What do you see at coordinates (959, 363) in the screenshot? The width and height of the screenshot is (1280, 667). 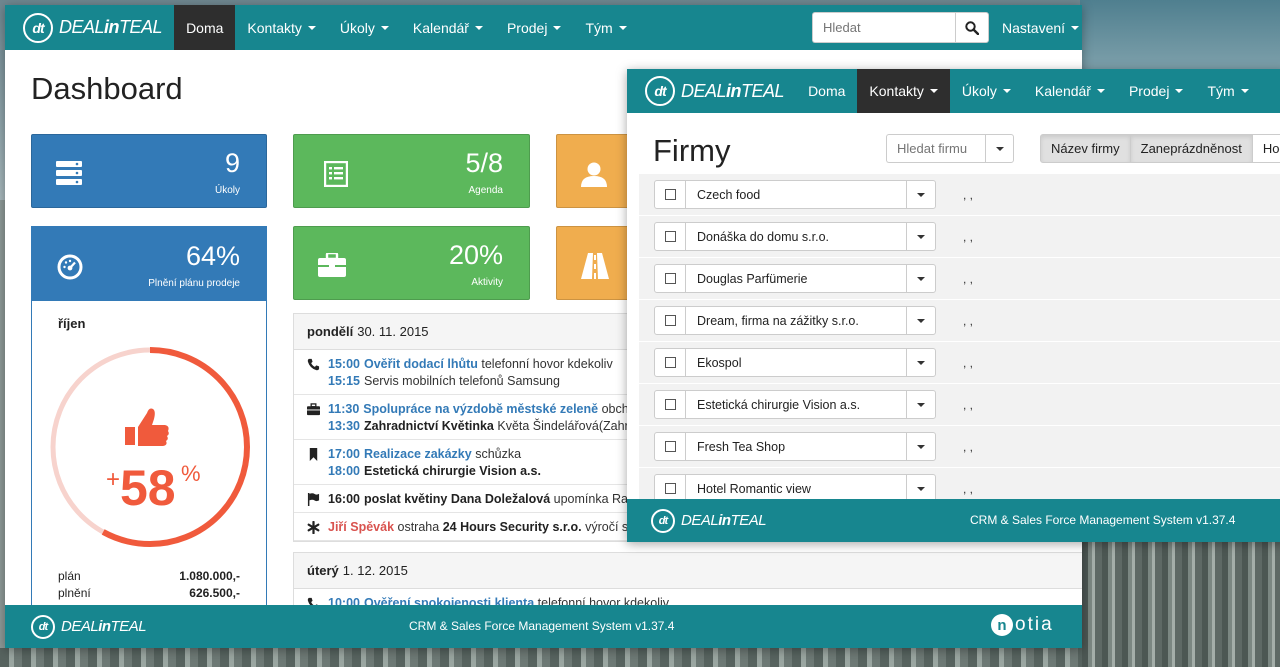 I see `firm-row: Ekospol , ,` at bounding box center [959, 363].